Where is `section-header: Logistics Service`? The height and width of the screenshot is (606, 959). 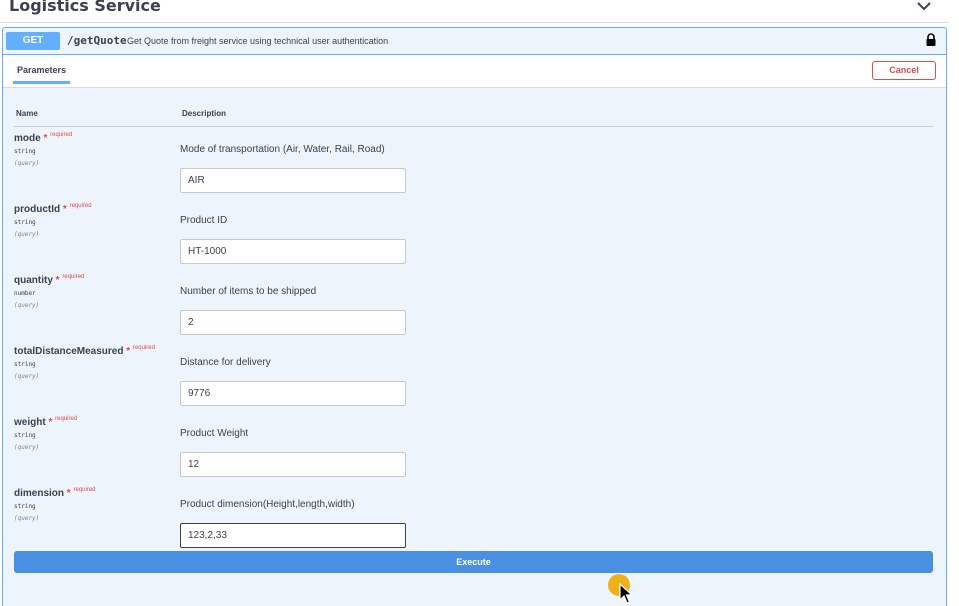 section-header: Logistics Service is located at coordinates (474, 11).